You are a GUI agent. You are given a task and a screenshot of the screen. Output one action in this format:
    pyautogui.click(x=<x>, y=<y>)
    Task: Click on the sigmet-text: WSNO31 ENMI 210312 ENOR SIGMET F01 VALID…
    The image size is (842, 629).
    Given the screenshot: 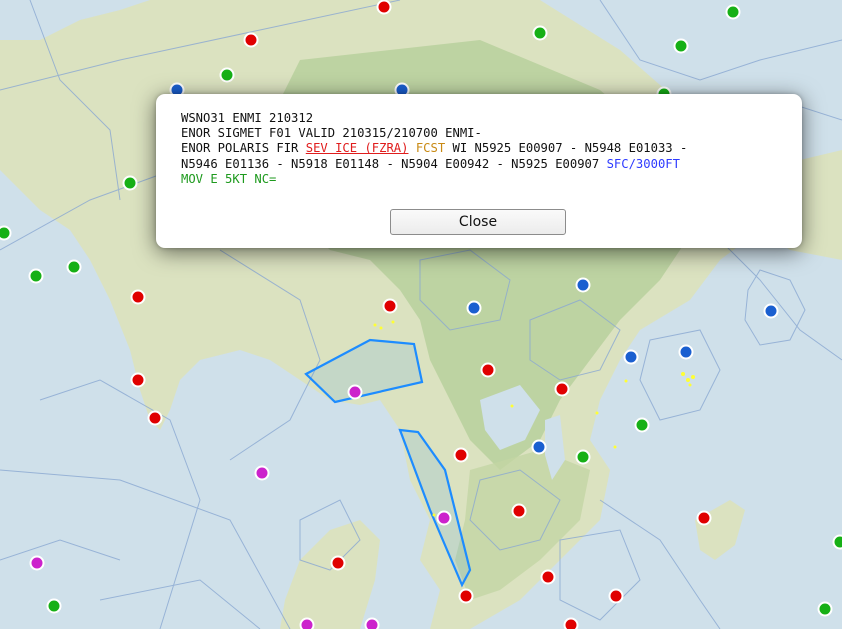 What is the action you would take?
    pyautogui.click(x=491, y=149)
    